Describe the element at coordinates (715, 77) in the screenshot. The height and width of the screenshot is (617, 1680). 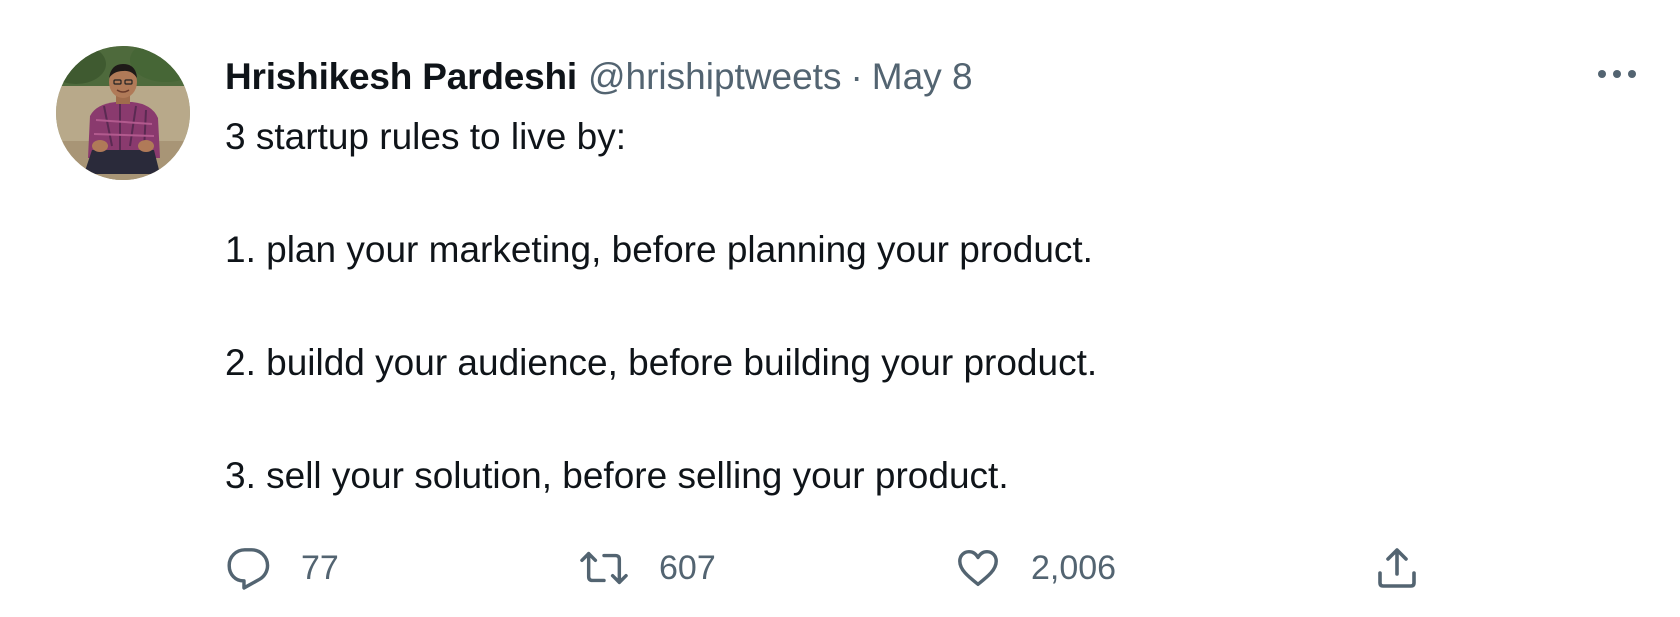
I see `author-handle: @hrishiptweets` at that location.